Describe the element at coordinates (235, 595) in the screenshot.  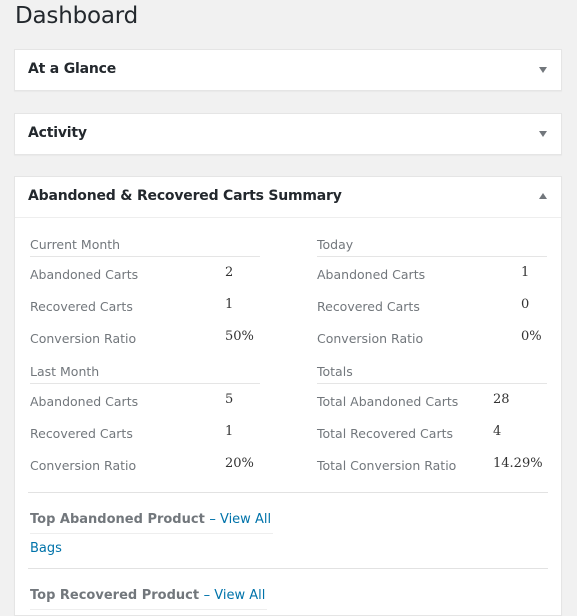
I see `view-all-recovered-link: – View All` at that location.